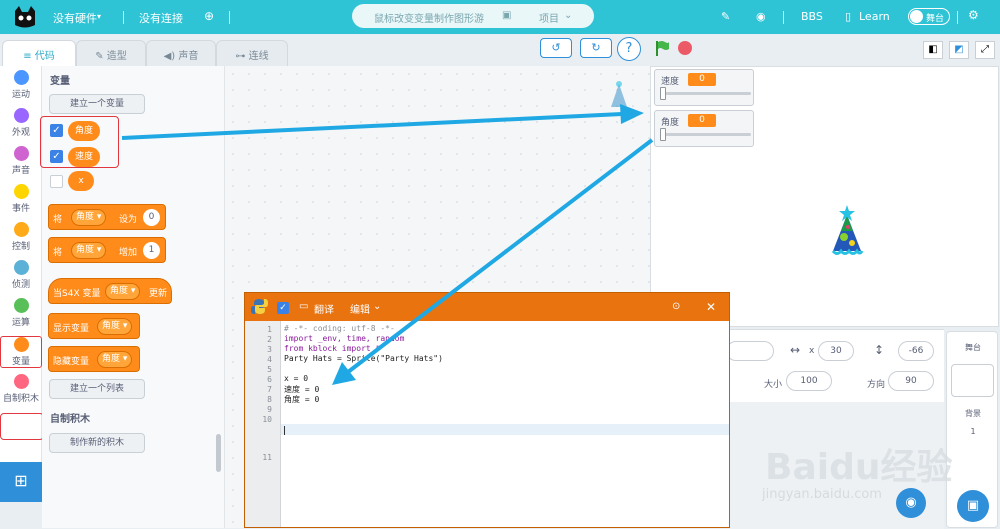  I want to click on watermark-logo: Baidu经验, so click(859, 467).